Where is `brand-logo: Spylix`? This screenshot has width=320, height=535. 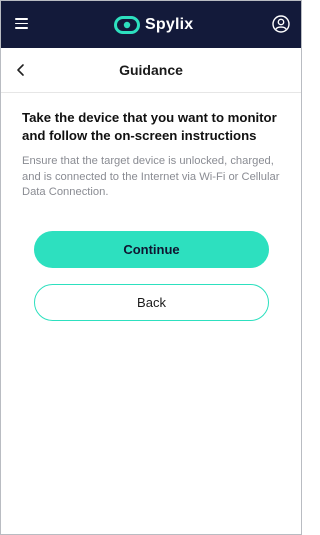 brand-logo: Spylix is located at coordinates (153, 25).